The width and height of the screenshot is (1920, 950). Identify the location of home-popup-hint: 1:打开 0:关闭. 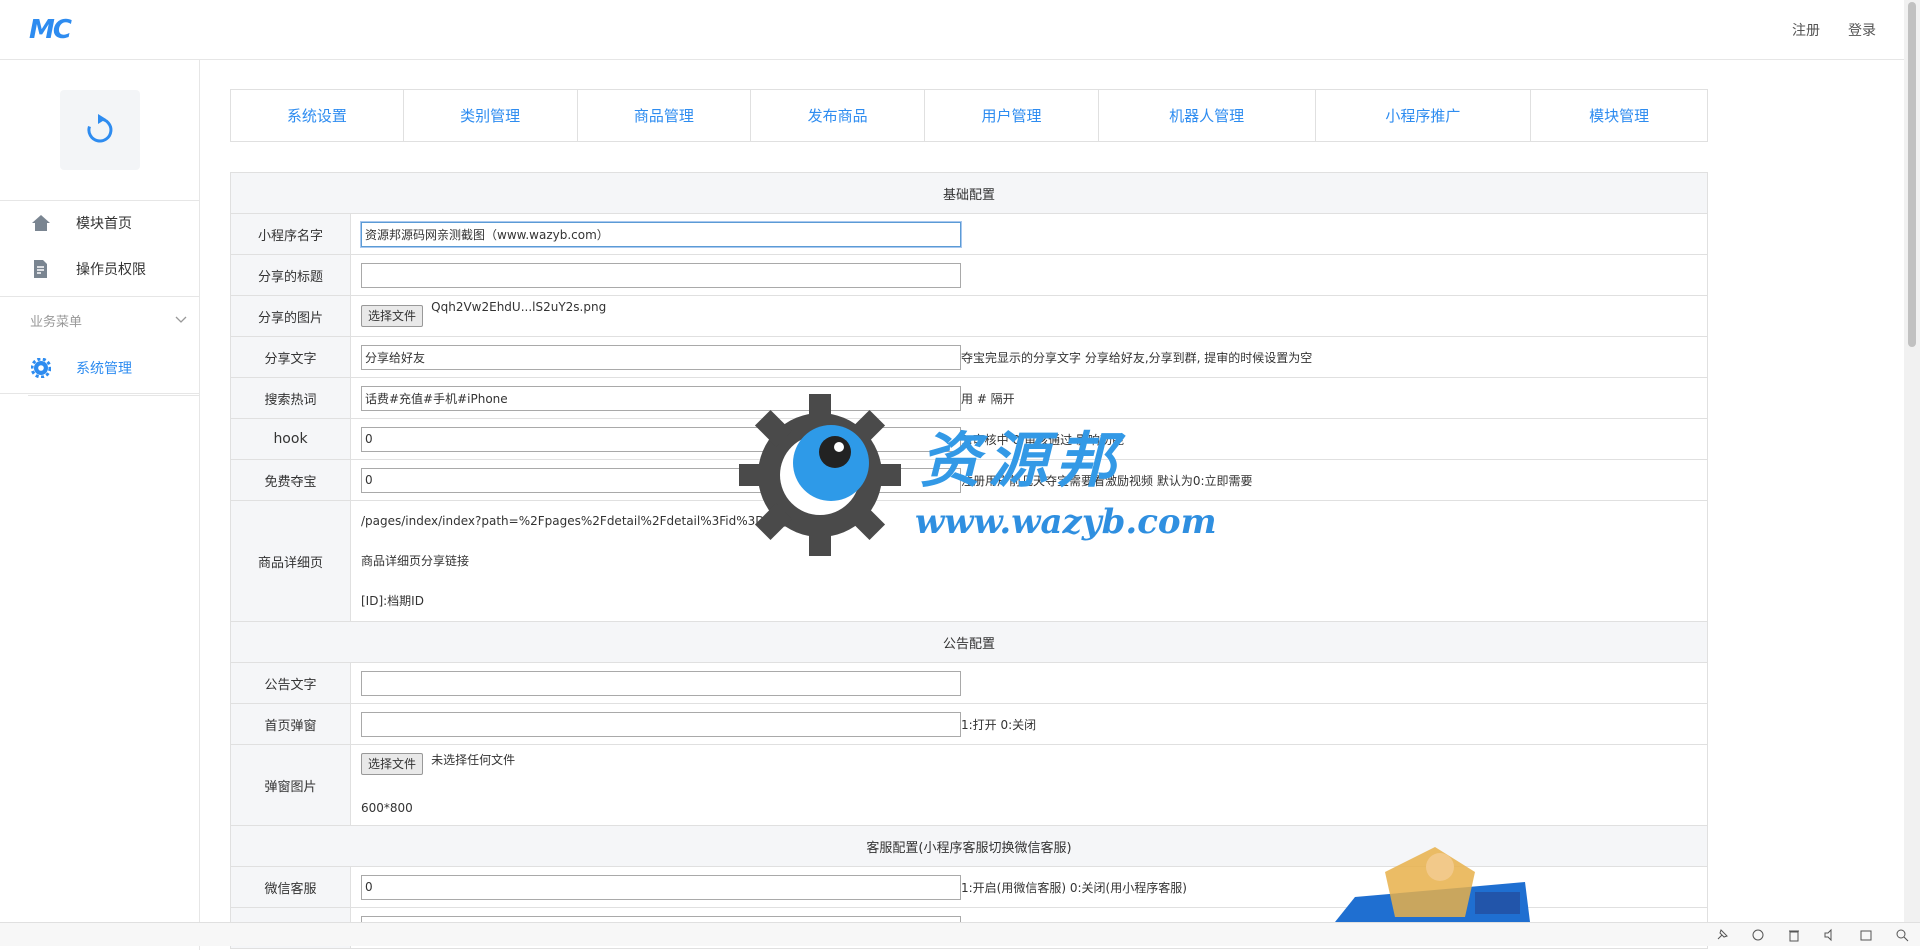
(999, 724).